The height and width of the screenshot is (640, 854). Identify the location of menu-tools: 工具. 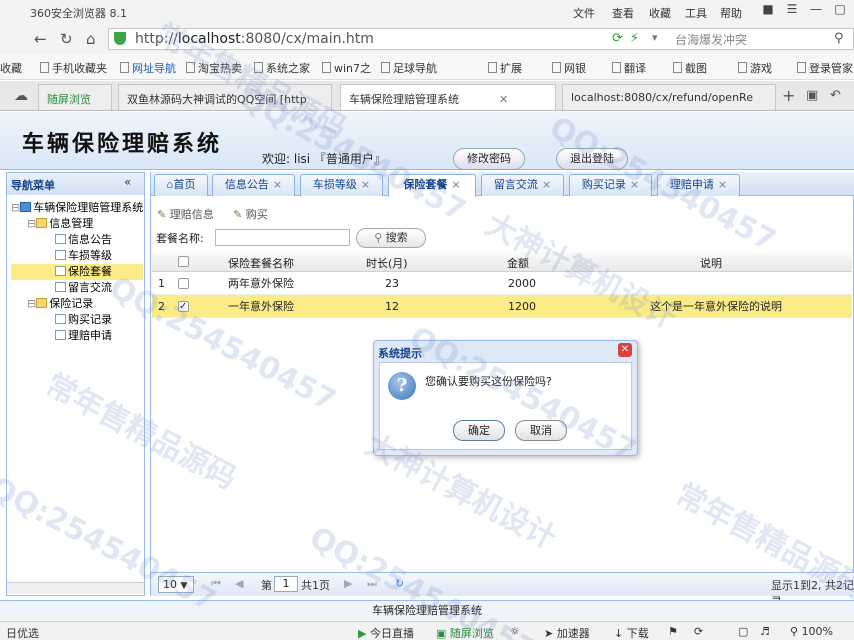
(696, 13).